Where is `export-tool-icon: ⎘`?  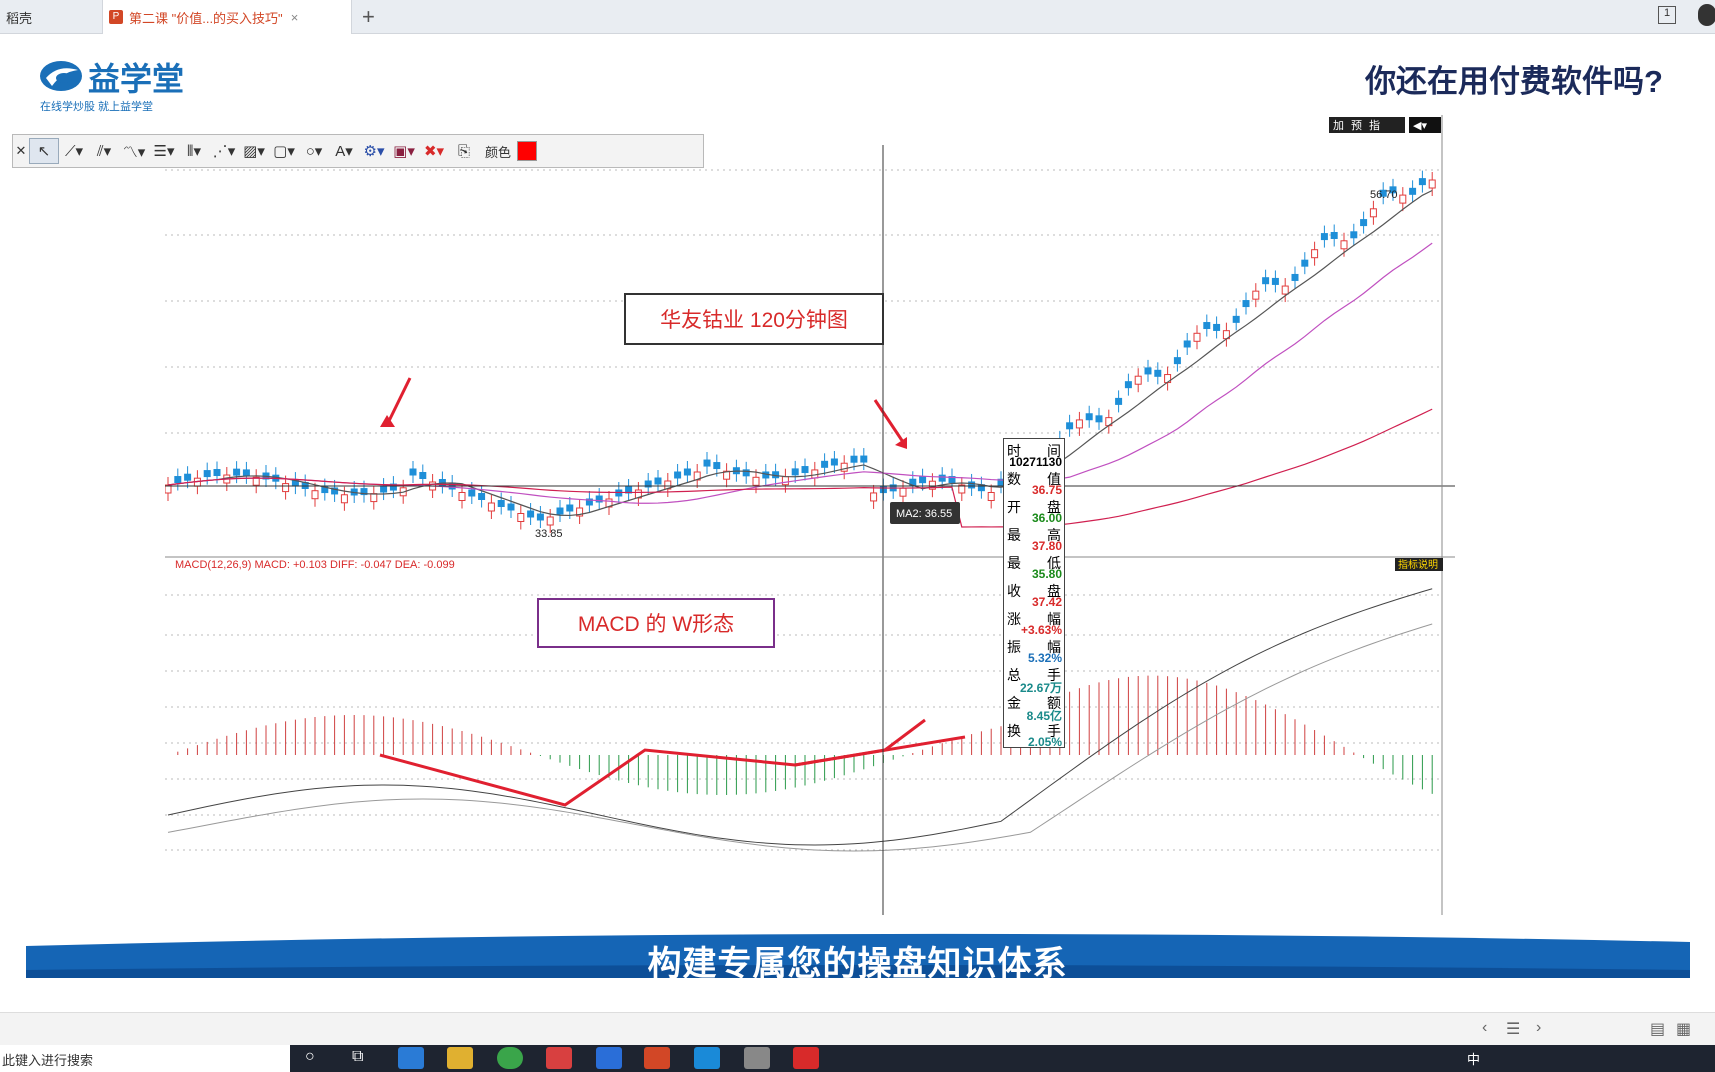 export-tool-icon: ⎘ is located at coordinates (464, 151).